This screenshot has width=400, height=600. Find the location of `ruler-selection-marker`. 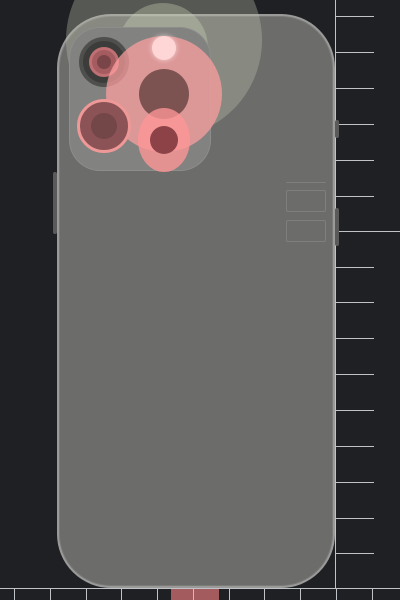

ruler-selection-marker is located at coordinates (195, 594).